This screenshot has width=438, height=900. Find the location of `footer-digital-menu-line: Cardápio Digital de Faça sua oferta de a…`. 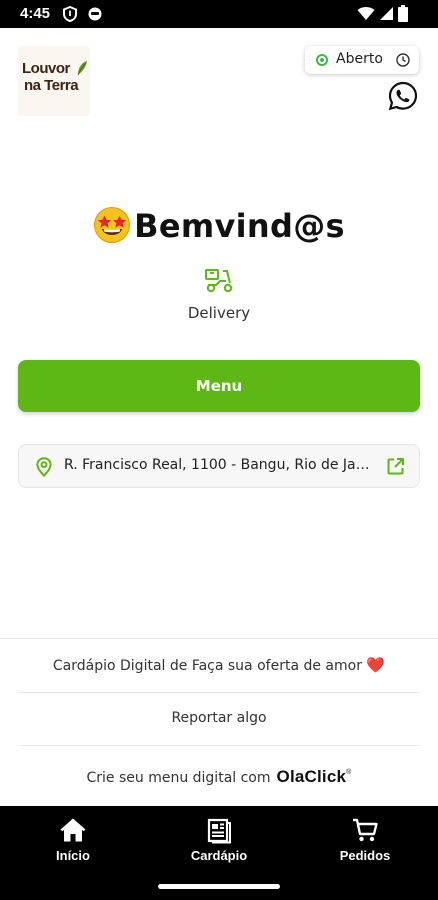

footer-digital-menu-line: Cardápio Digital de Faça sua oferta de a… is located at coordinates (219, 665).